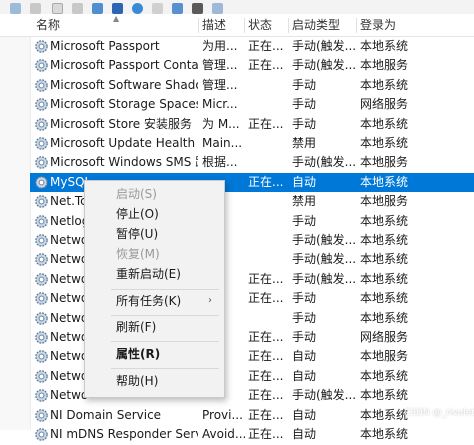 This screenshot has height=445, width=474. I want to click on menu-item-resume: 恢复(M), so click(154, 254).